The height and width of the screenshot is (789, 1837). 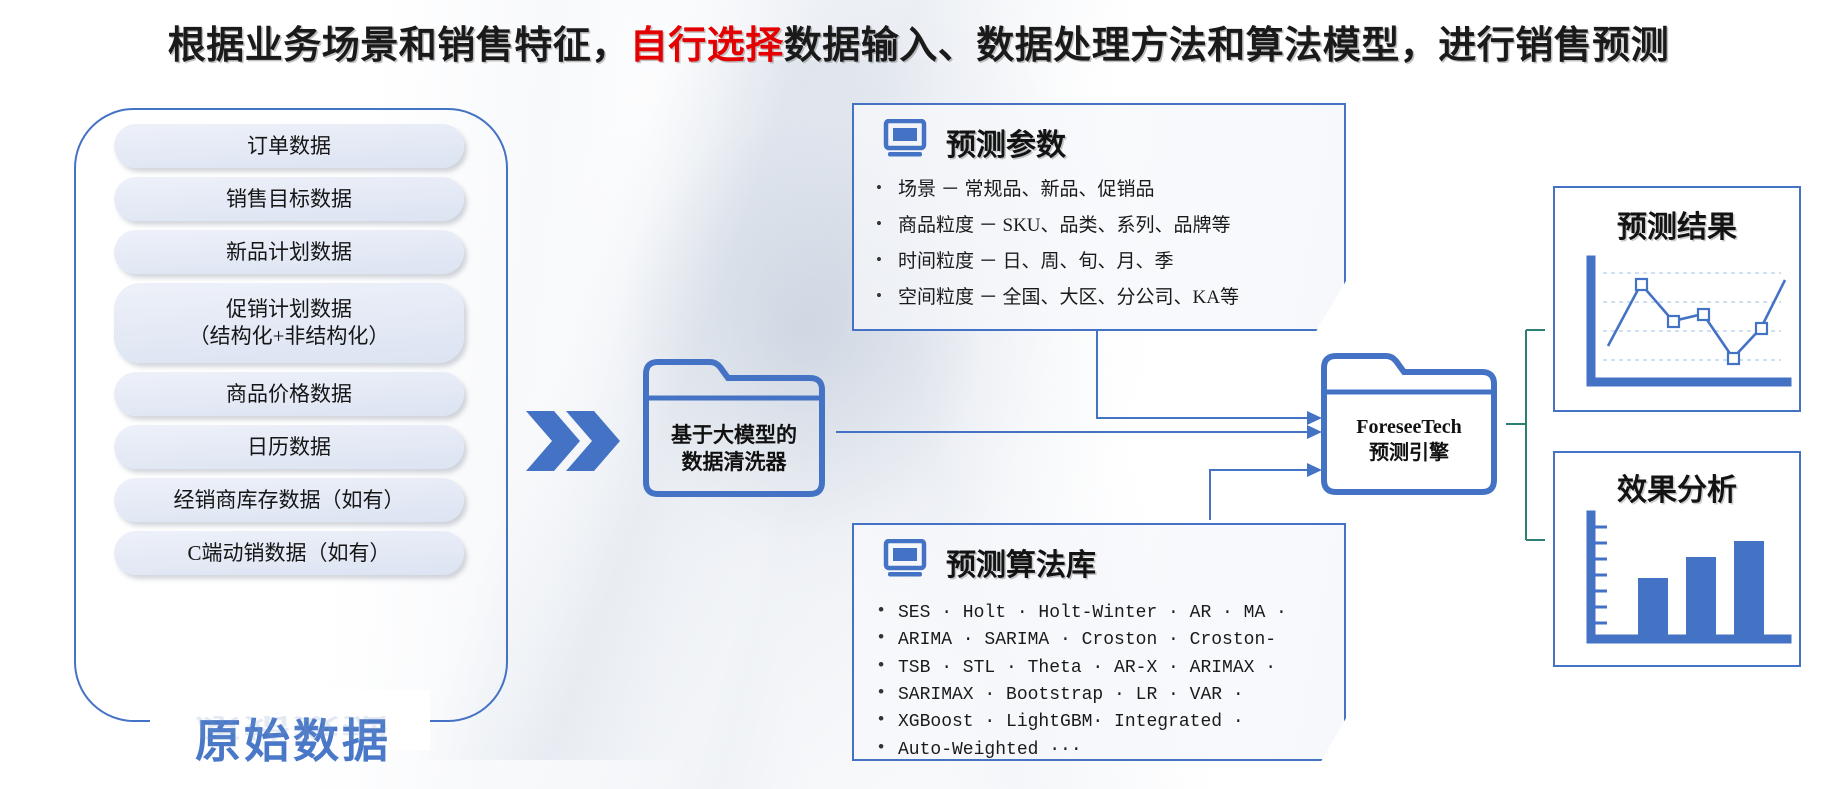 What do you see at coordinates (293, 727) in the screenshot?
I see `raw-data-label-reflection: 原始数据` at bounding box center [293, 727].